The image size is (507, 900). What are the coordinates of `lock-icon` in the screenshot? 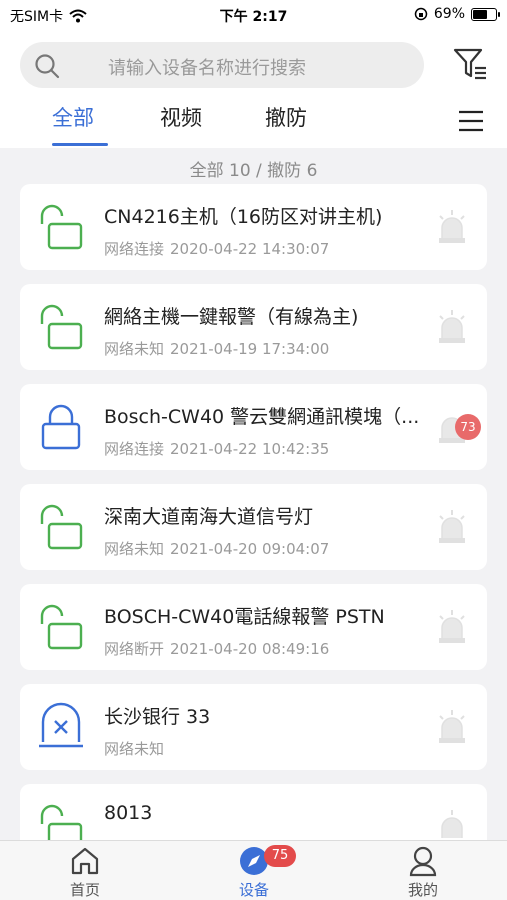 It's located at (61, 427).